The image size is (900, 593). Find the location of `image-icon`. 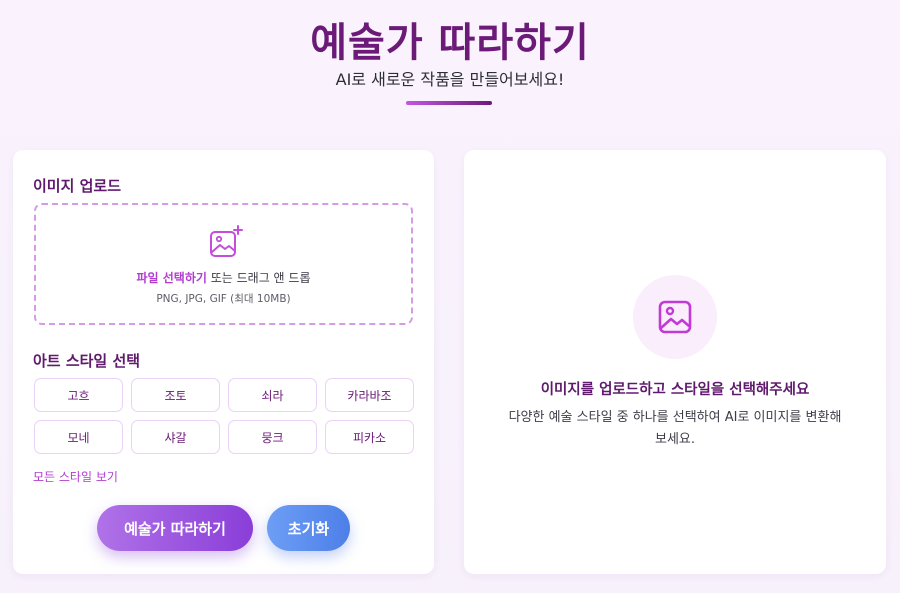

image-icon is located at coordinates (675, 317).